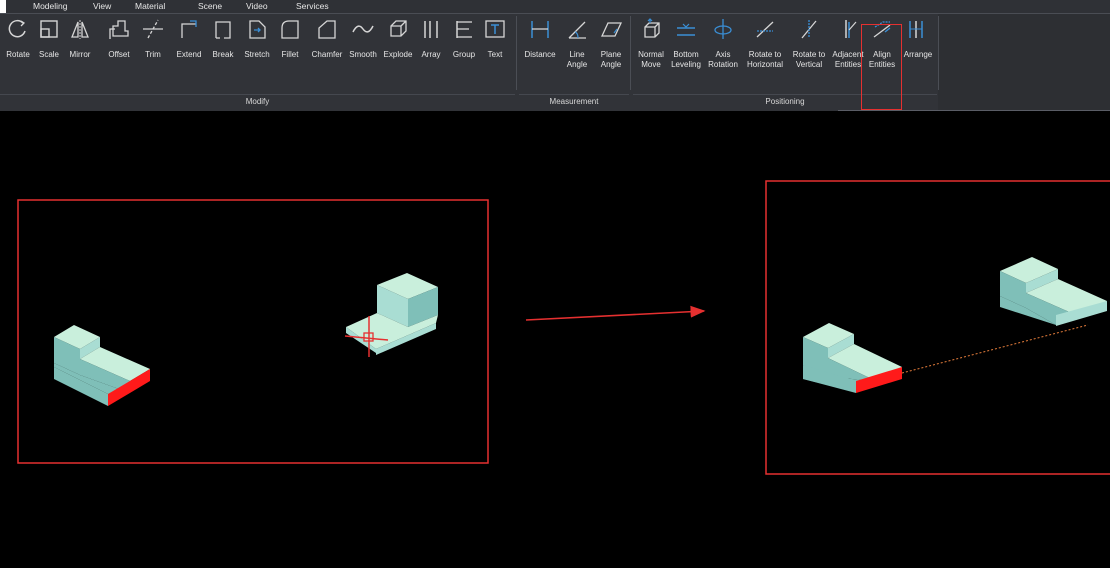 This screenshot has width=1110, height=568. What do you see at coordinates (189, 47) in the screenshot?
I see `extend-button: Extend` at bounding box center [189, 47].